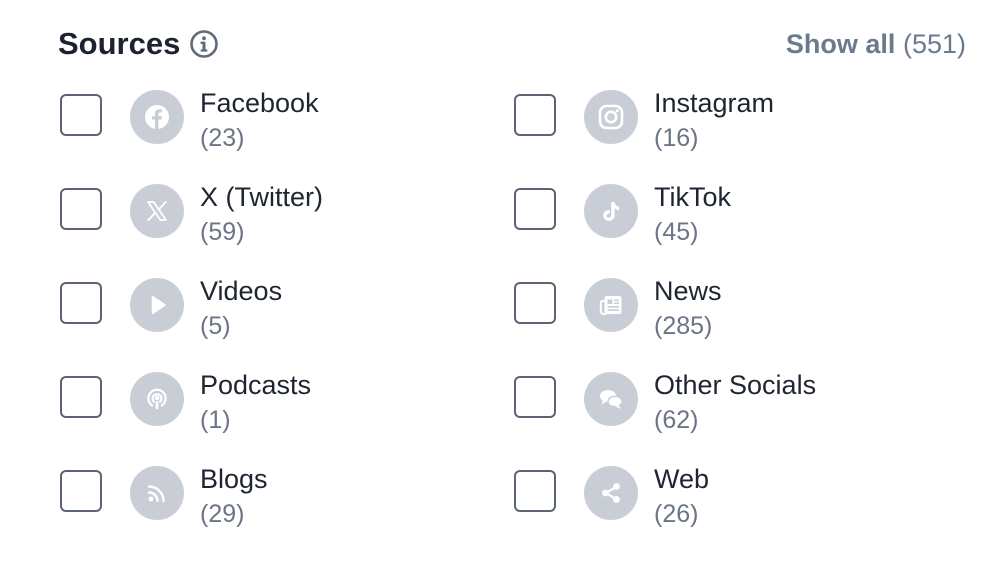 The height and width of the screenshot is (564, 1008). What do you see at coordinates (215, 420) in the screenshot?
I see `source-count: (1)` at bounding box center [215, 420].